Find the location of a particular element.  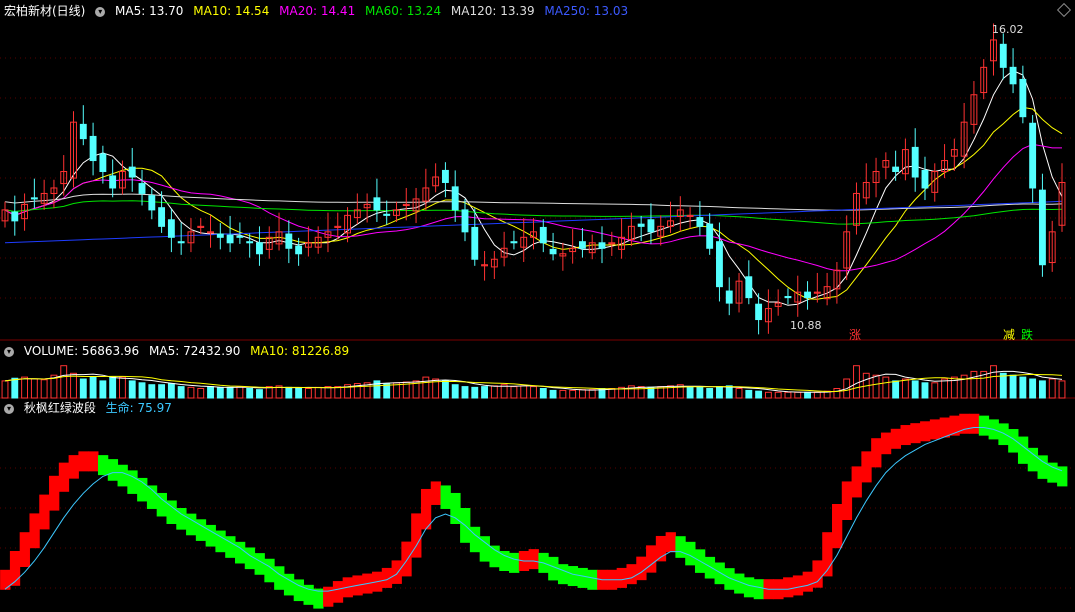

die-marker: 跌 is located at coordinates (1027, 334).